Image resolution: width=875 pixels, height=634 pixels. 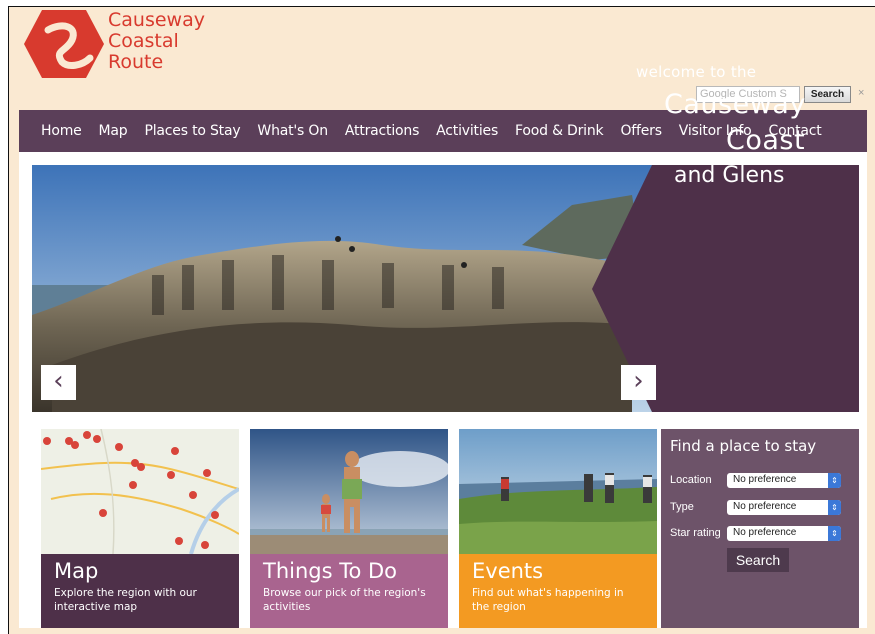 I want to click on location-select-value: No preference, so click(x=765, y=479).